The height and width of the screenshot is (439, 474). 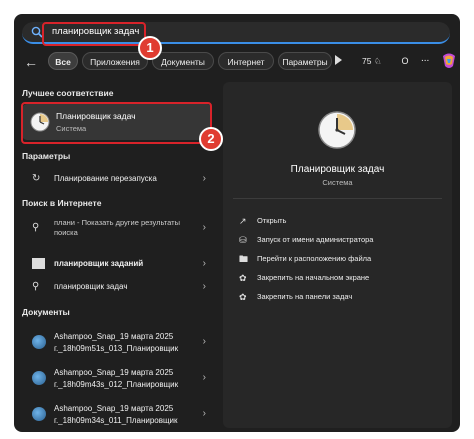 I want to click on preview-subtitle: Система, so click(x=337, y=182).